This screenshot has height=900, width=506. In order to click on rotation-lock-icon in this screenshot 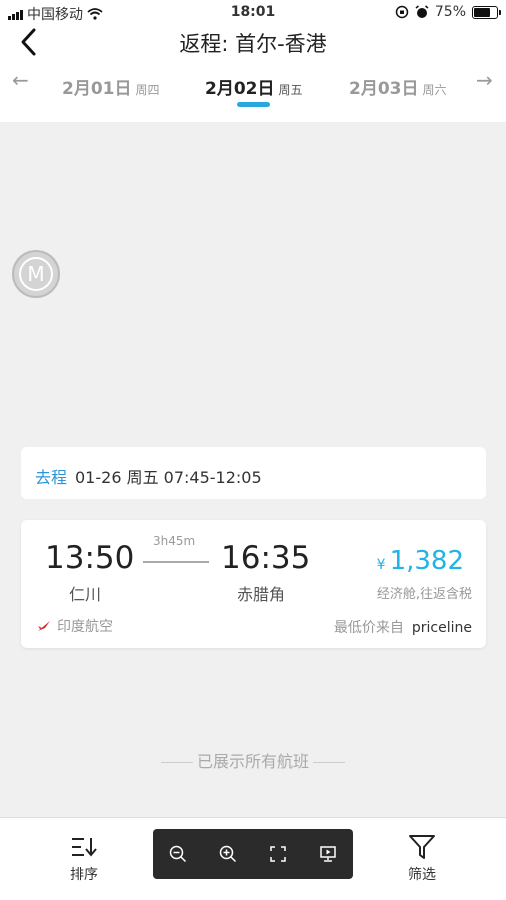, I will do `click(402, 12)`.